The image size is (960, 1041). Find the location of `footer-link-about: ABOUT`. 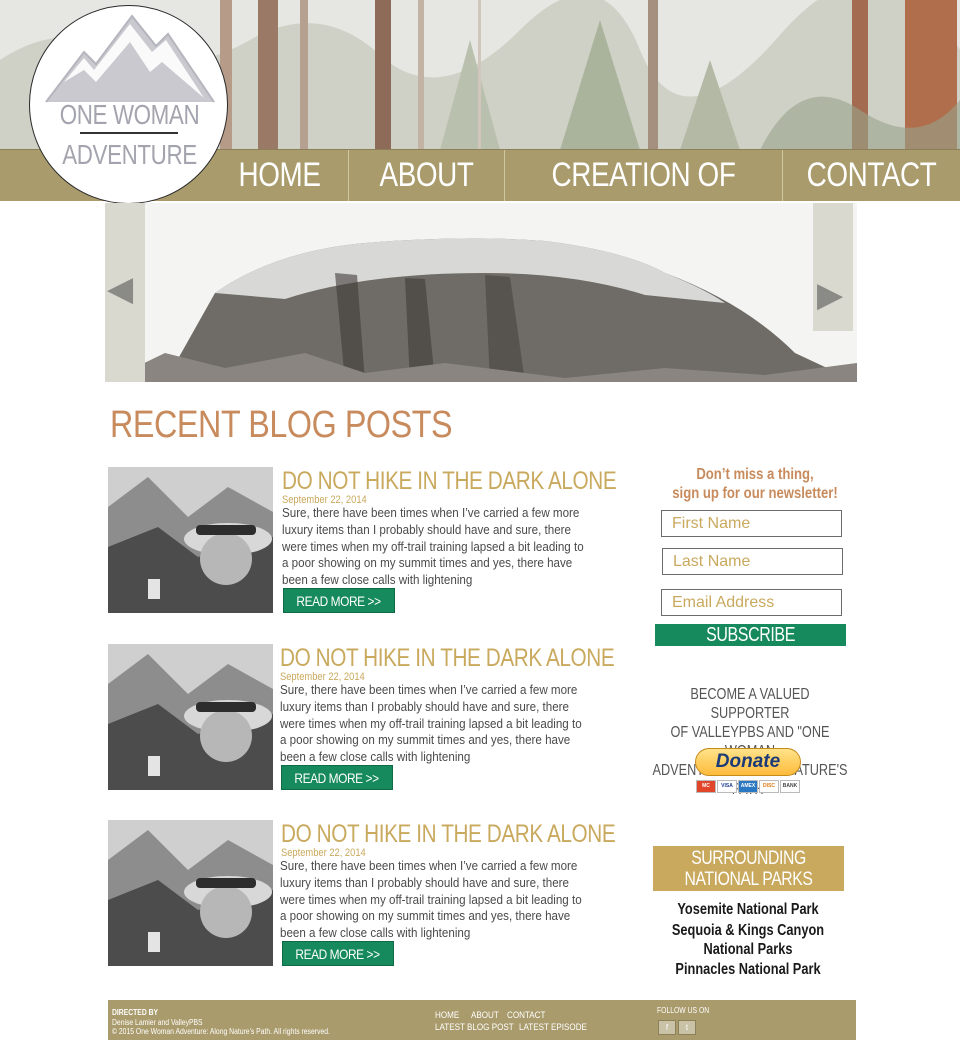

footer-link-about: ABOUT is located at coordinates (485, 1015).